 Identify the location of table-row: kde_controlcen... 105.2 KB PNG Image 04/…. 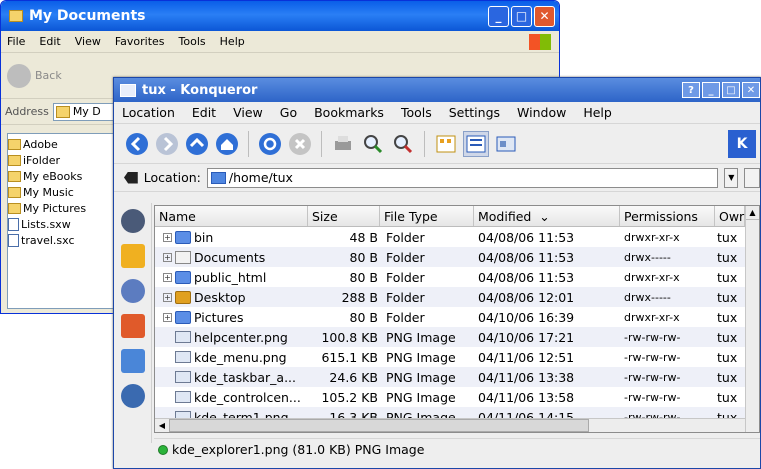
(450, 397).